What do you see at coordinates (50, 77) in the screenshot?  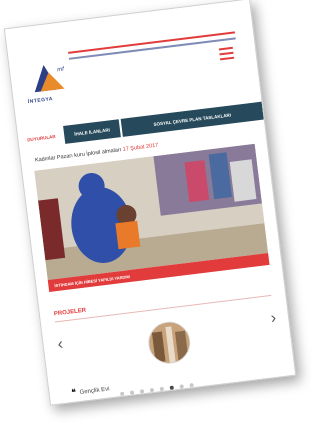 I see `logo-icon: mf` at bounding box center [50, 77].